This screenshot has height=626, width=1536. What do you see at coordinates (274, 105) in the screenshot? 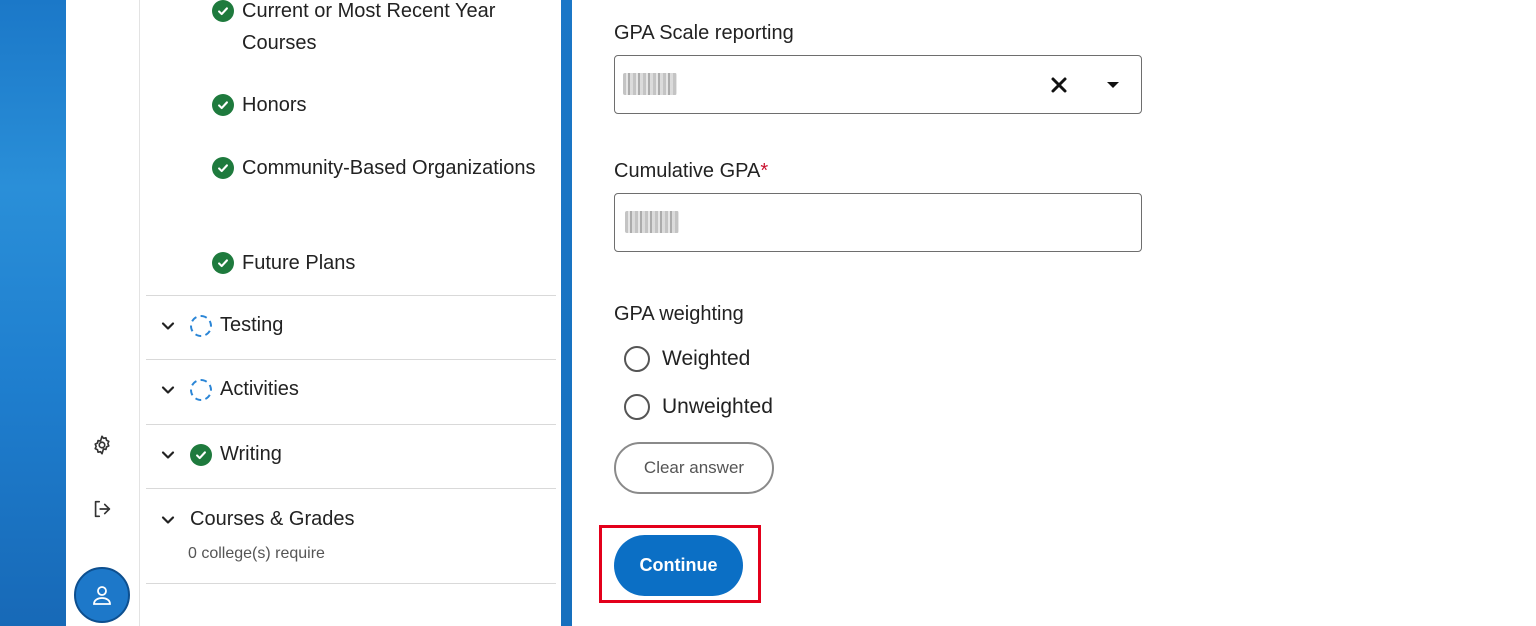
I see `nav-item-label: Honors` at bounding box center [274, 105].